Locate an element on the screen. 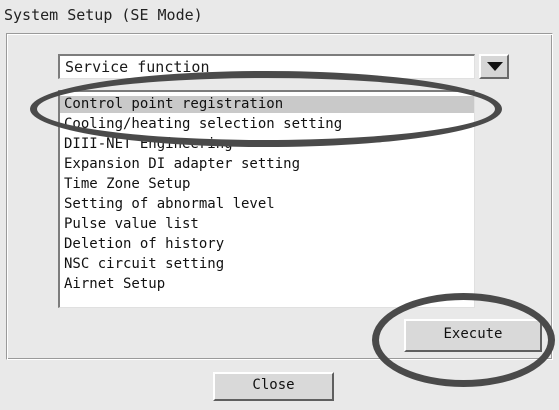 The height and width of the screenshot is (410, 559). function-select: Service function is located at coordinates (266, 66).